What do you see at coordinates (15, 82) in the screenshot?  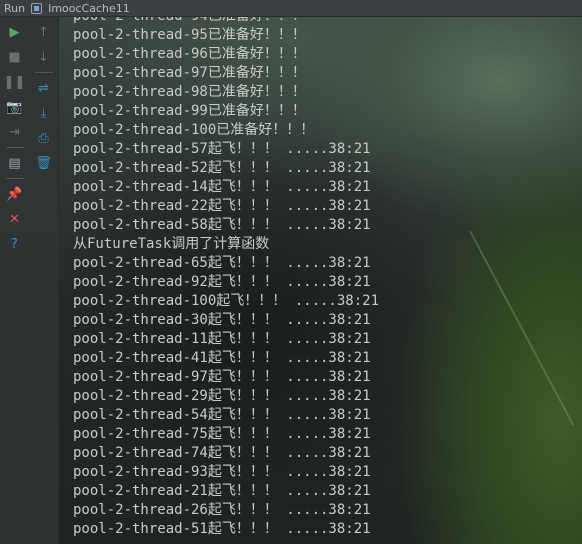 I see `pause-icon: ❚❚` at bounding box center [15, 82].